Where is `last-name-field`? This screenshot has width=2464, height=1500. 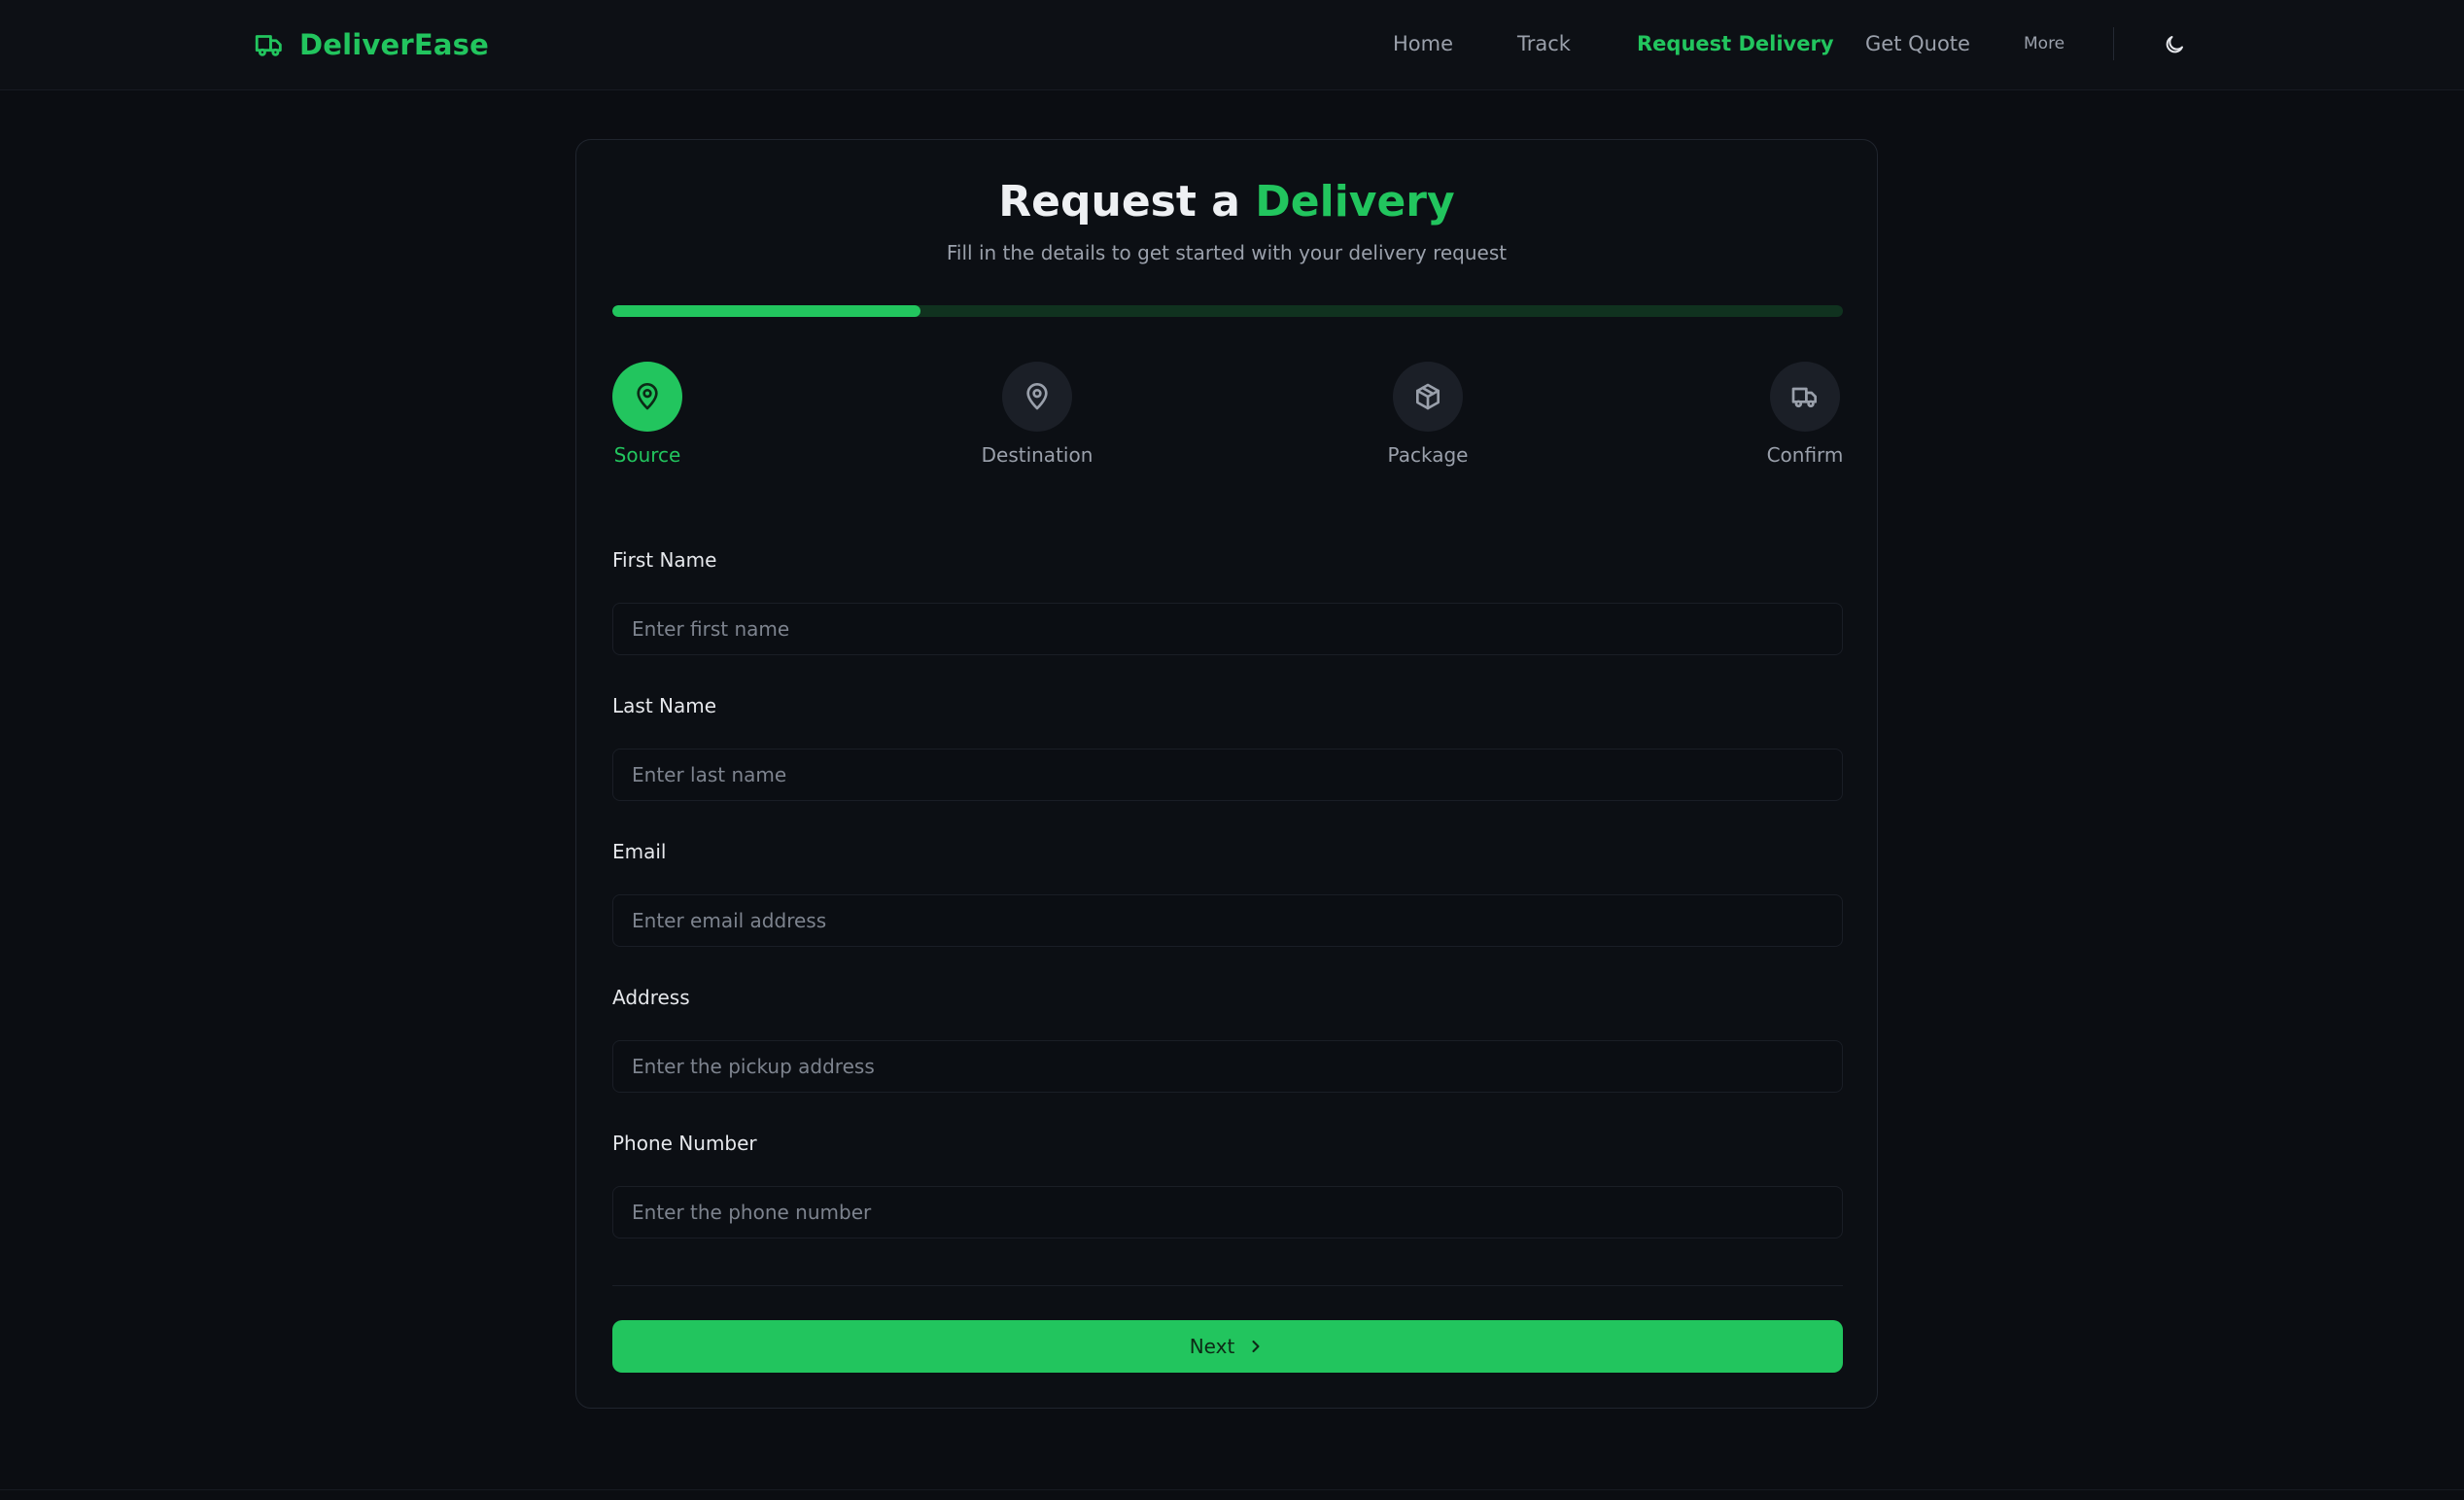
last-name-field is located at coordinates (1227, 775).